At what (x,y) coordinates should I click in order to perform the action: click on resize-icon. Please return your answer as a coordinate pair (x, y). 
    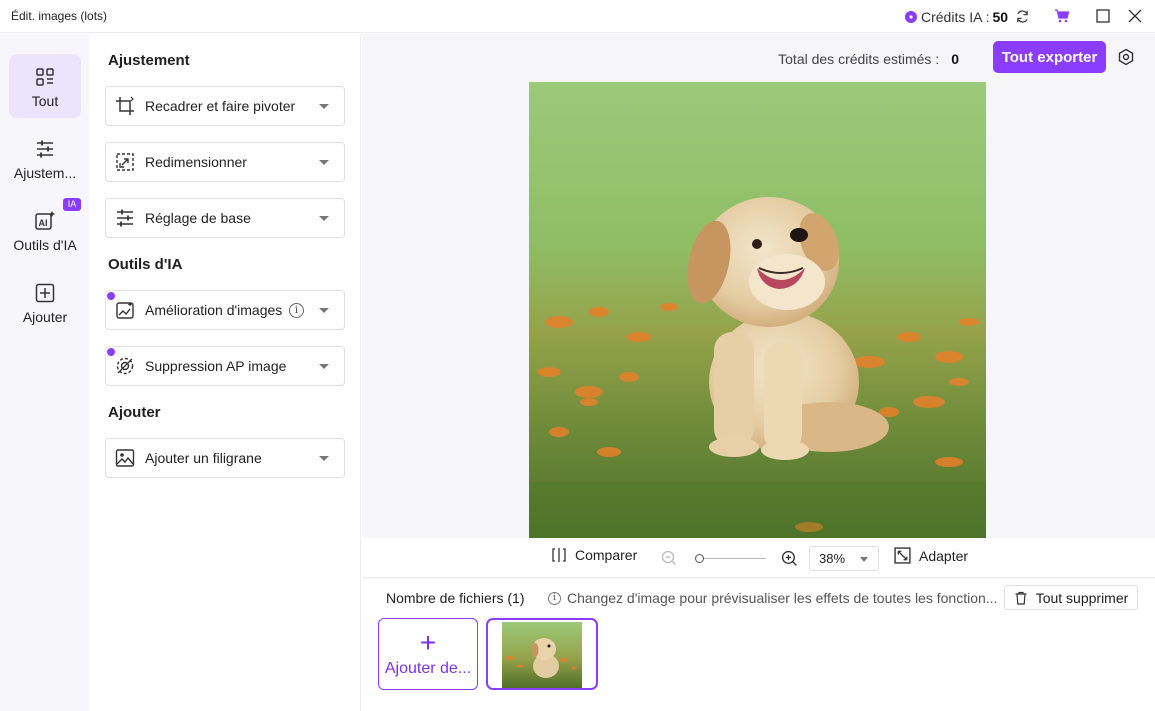
    Looking at the image, I should click on (125, 162).